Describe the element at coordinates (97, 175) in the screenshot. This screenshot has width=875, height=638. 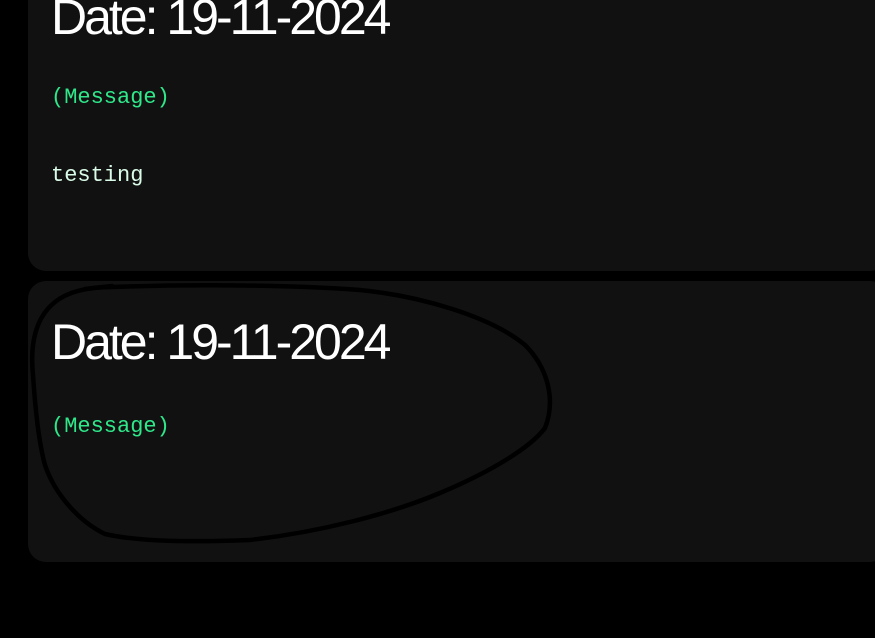
I see `message-text: testing` at that location.